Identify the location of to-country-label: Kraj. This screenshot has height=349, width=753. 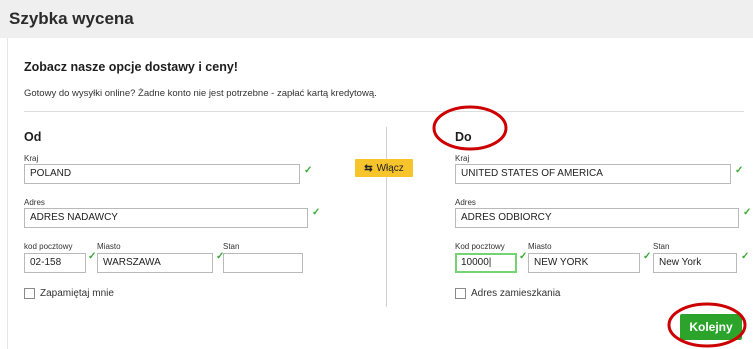
(462, 158).